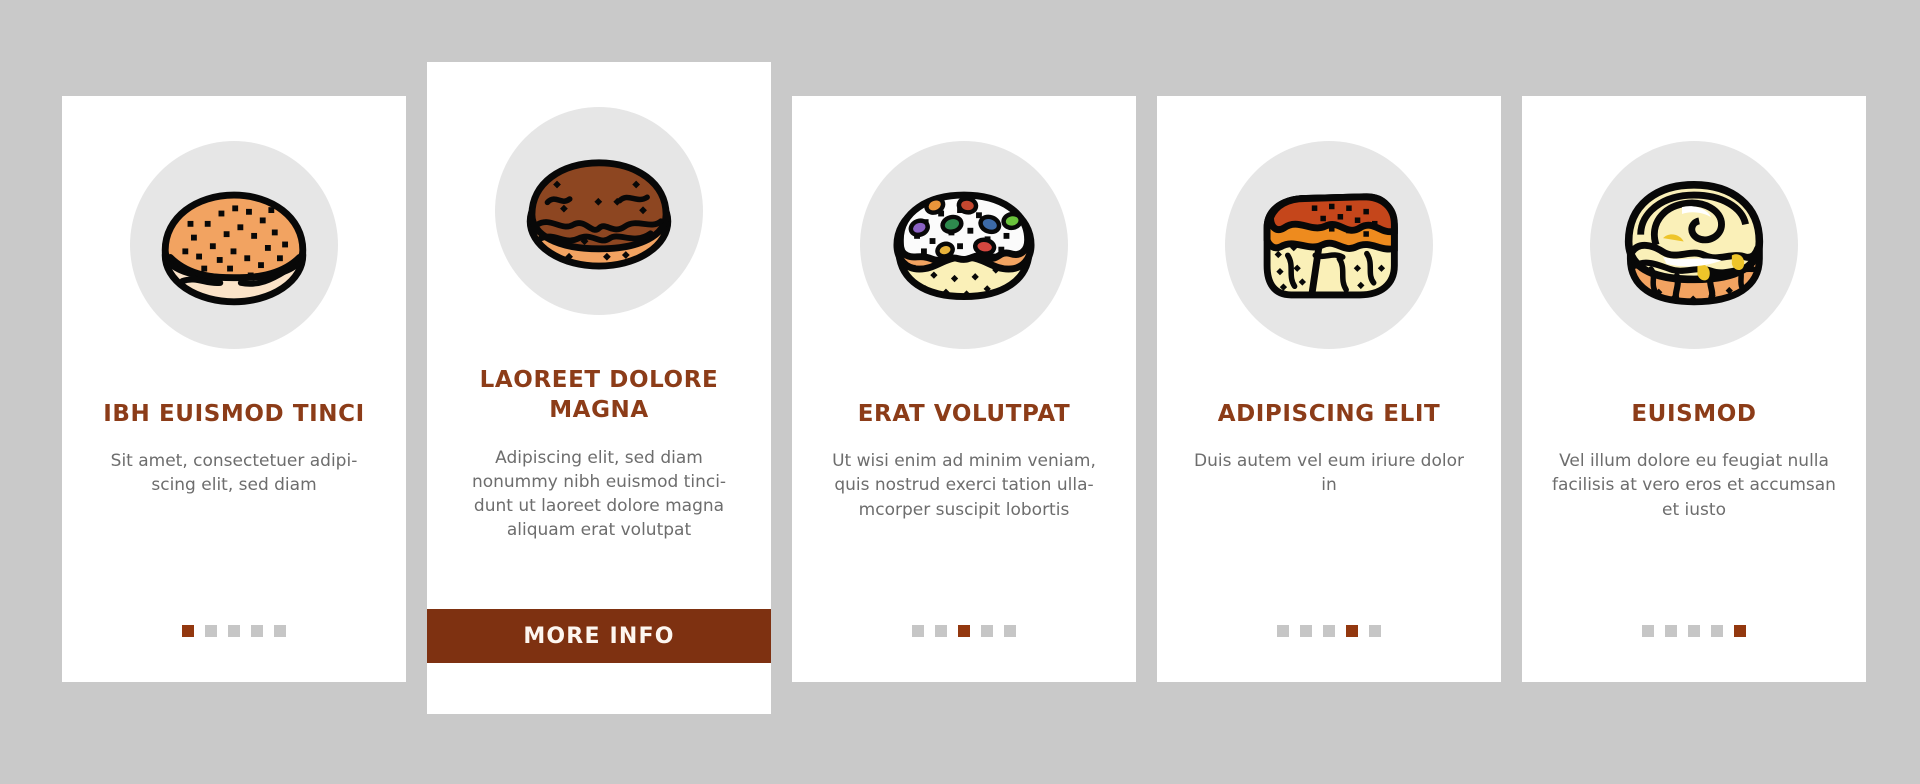  What do you see at coordinates (599, 395) in the screenshot?
I see `card-title: LAOREET DOLORE MAGNA` at bounding box center [599, 395].